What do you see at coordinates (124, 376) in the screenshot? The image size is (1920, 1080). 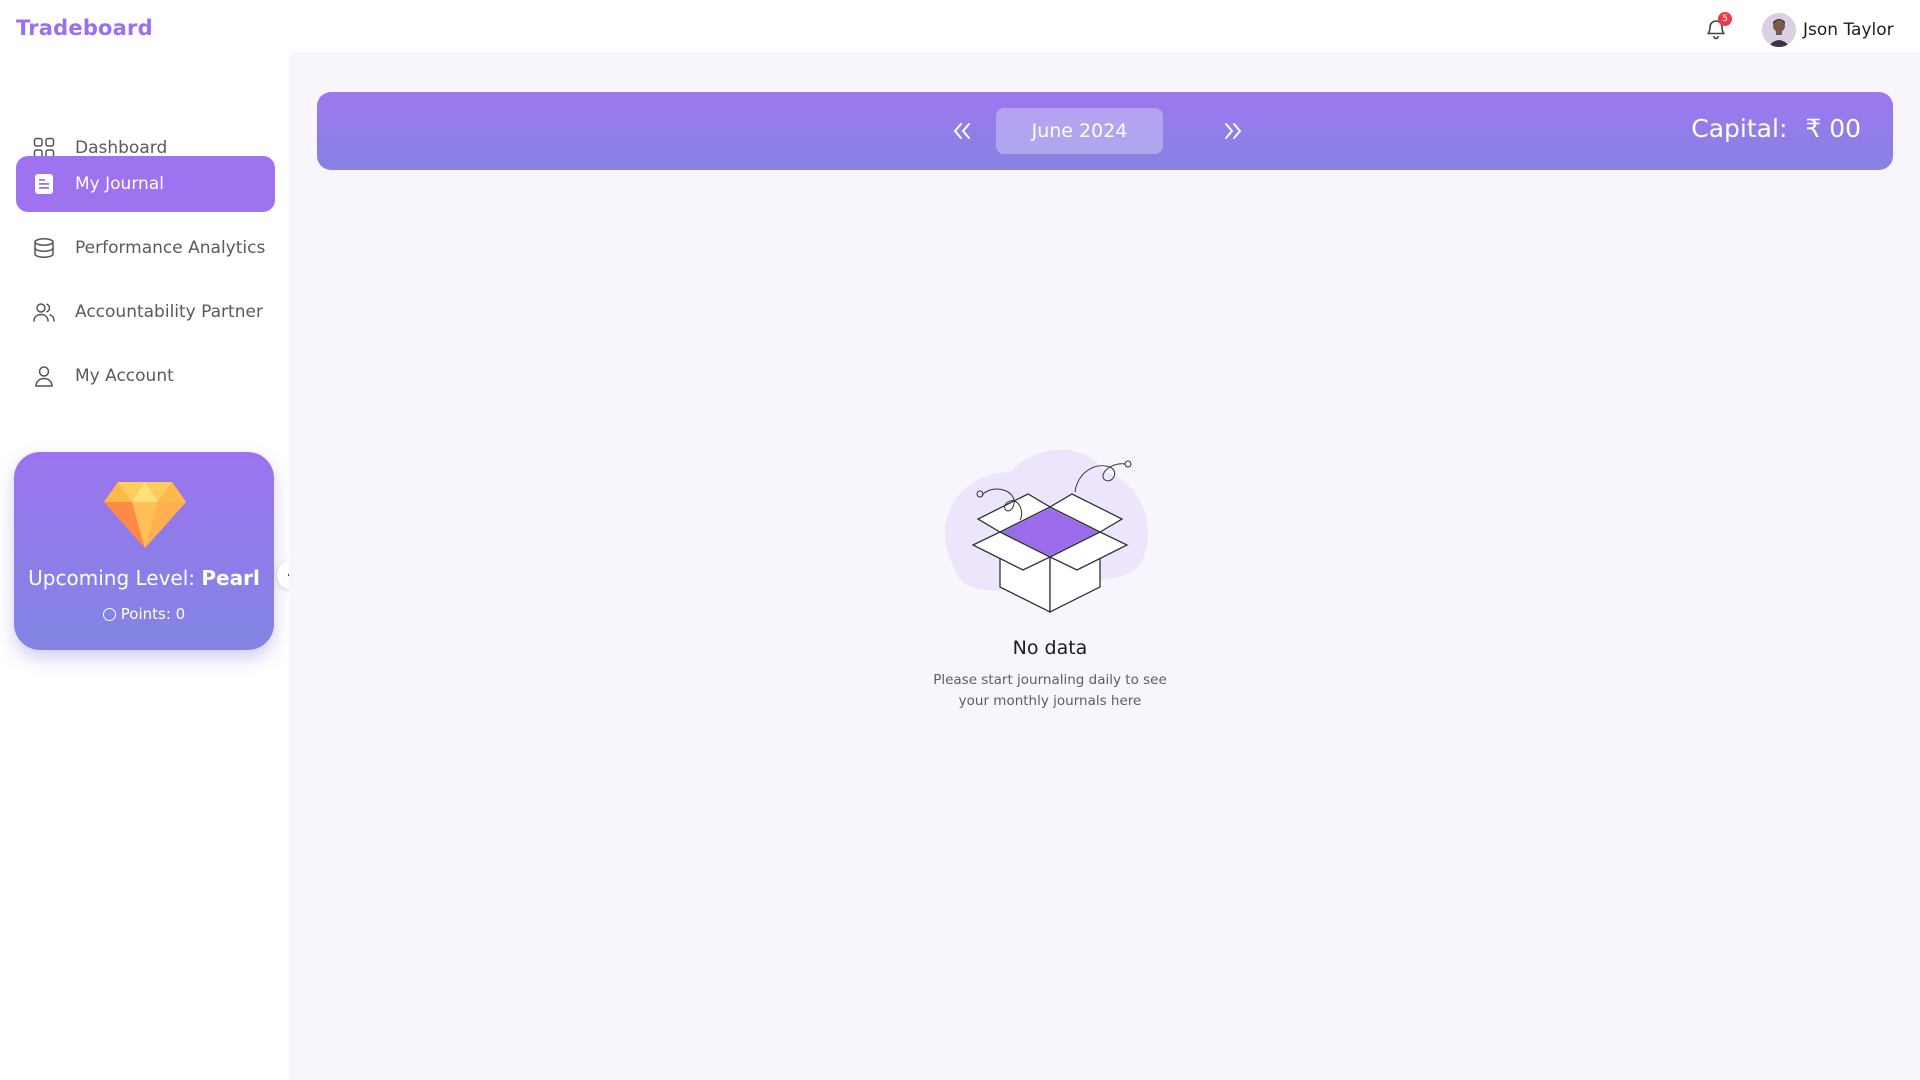 I see `sidebar-item-label: My Account` at bounding box center [124, 376].